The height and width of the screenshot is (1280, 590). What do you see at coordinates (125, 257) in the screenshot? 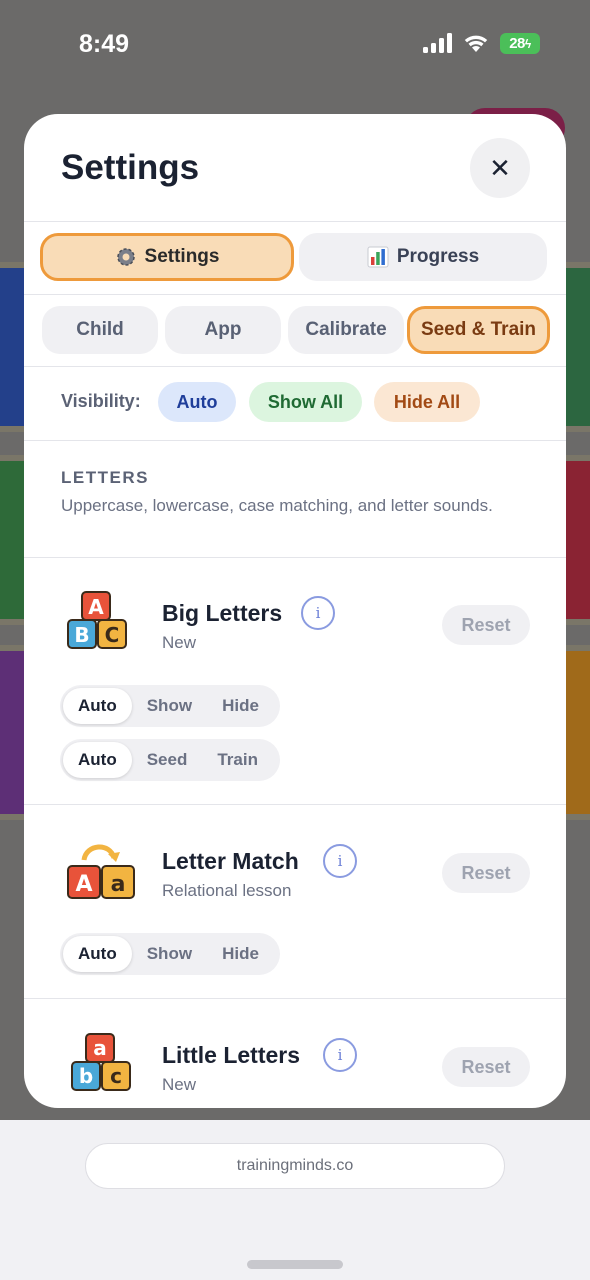
I see `gear-icon` at bounding box center [125, 257].